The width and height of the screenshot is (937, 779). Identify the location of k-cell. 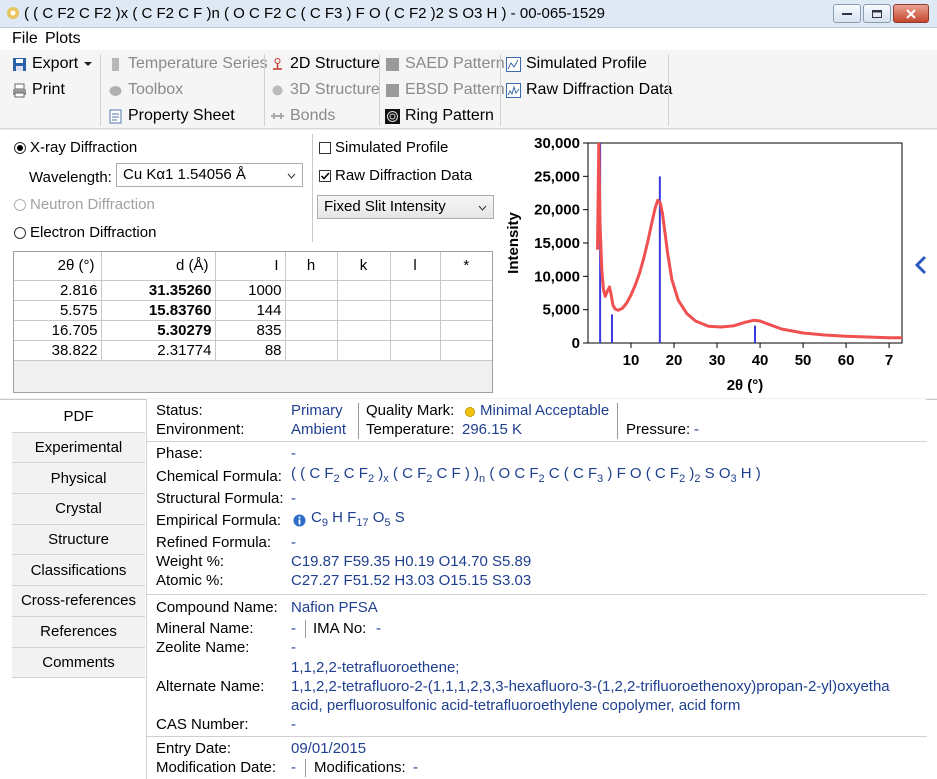
(364, 330).